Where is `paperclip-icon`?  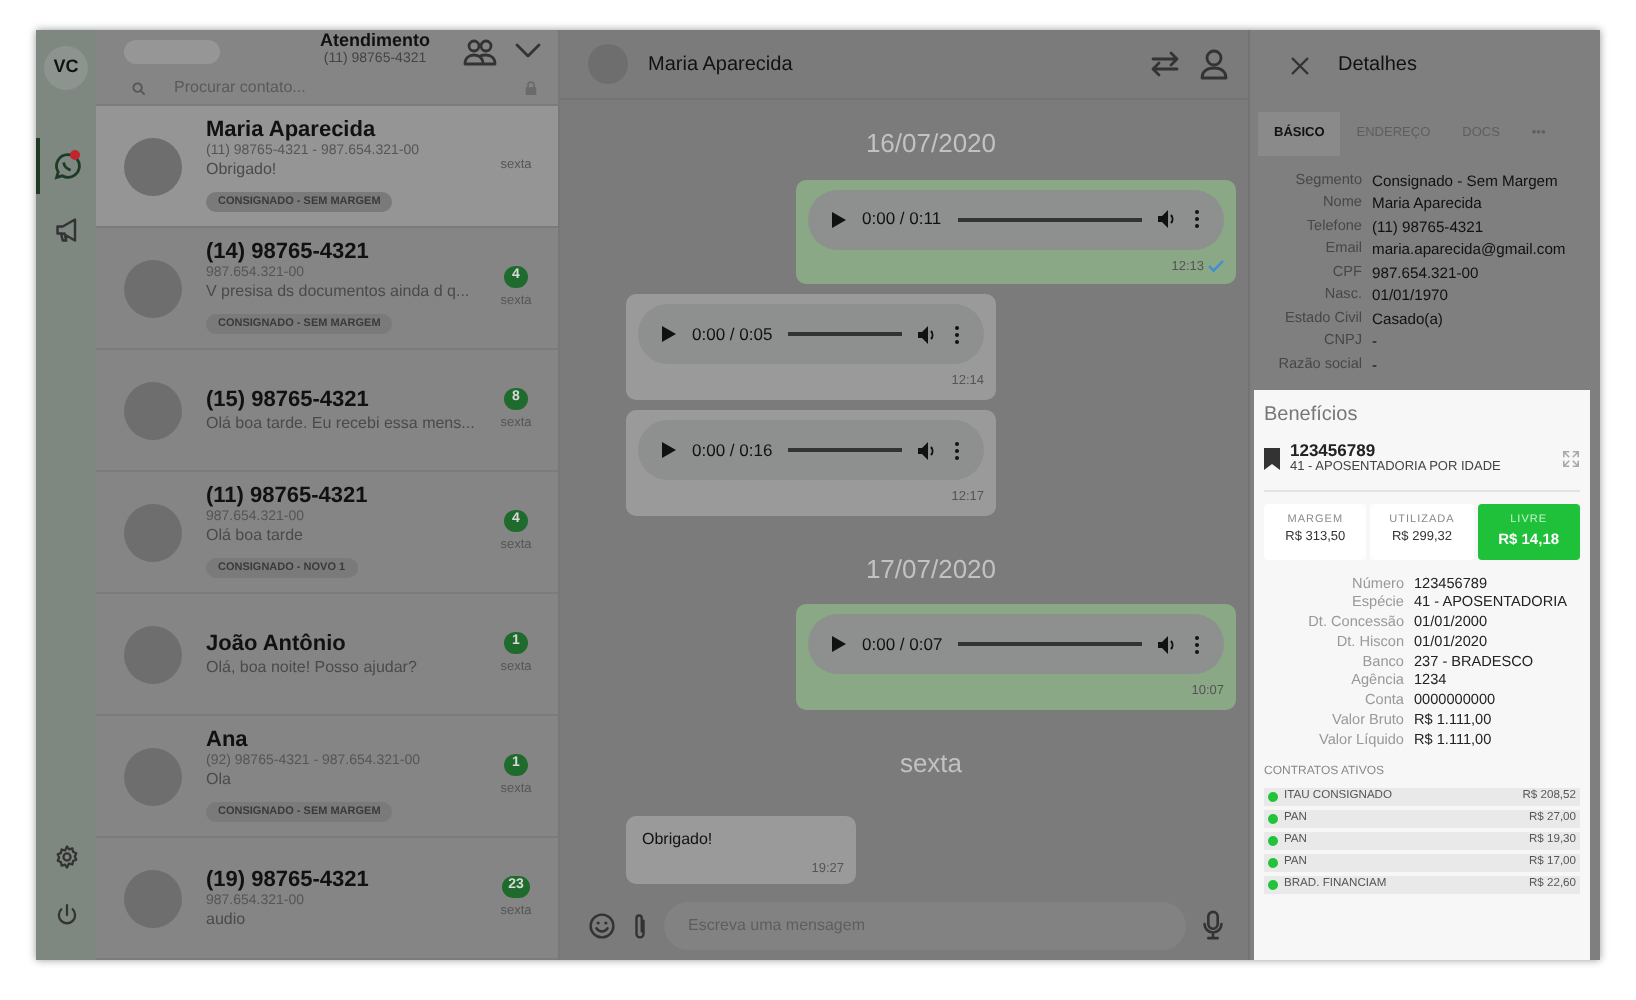
paperclip-icon is located at coordinates (640, 925).